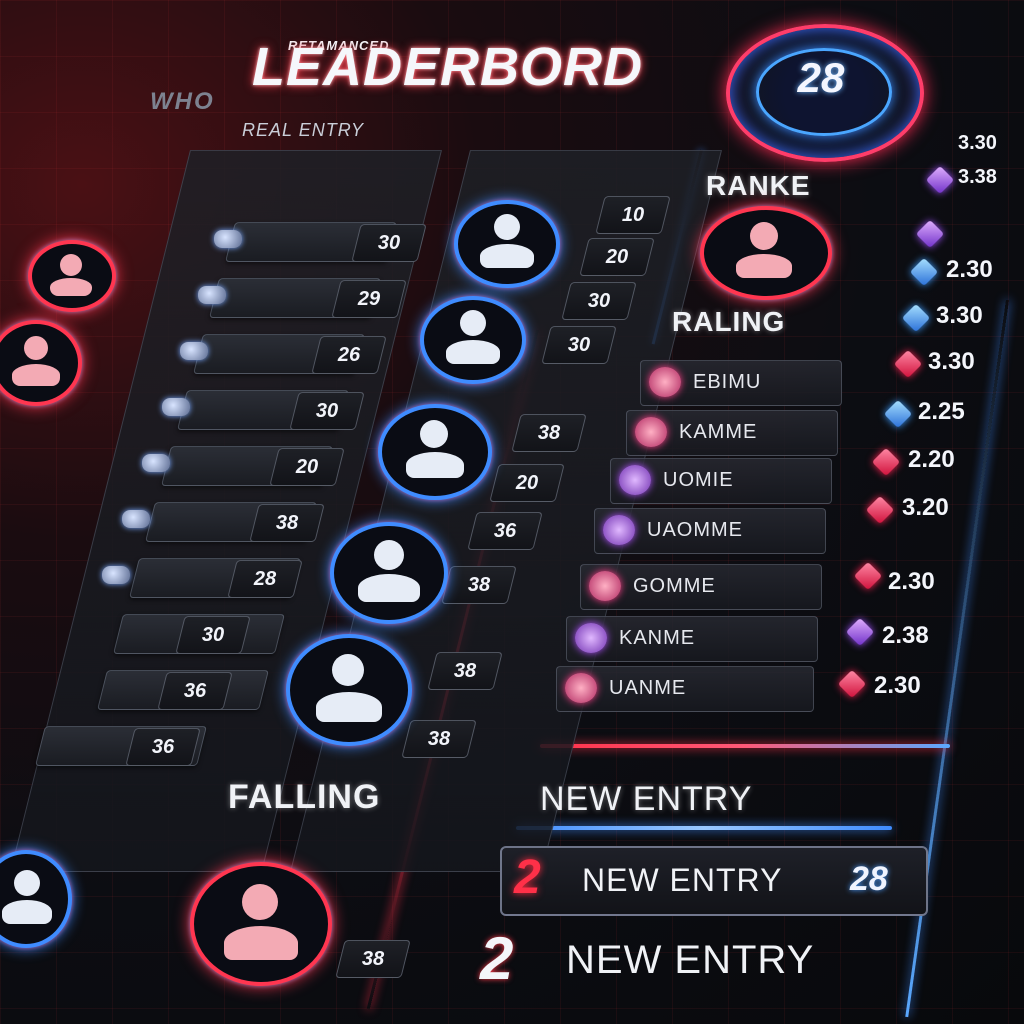 This screenshot has height=1024, width=1024. I want to click on rising-list-item: EBIMU, so click(741, 383).